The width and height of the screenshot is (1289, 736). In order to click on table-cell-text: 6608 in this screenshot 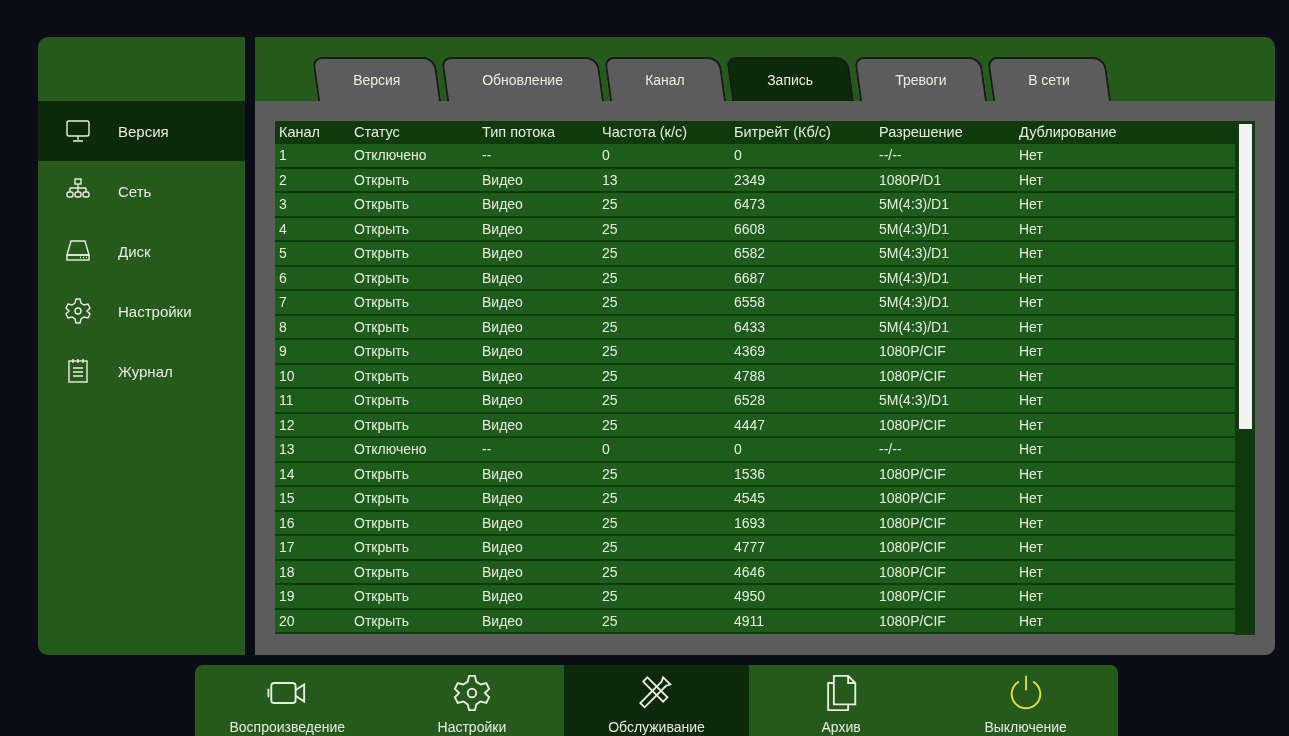, I will do `click(750, 228)`.